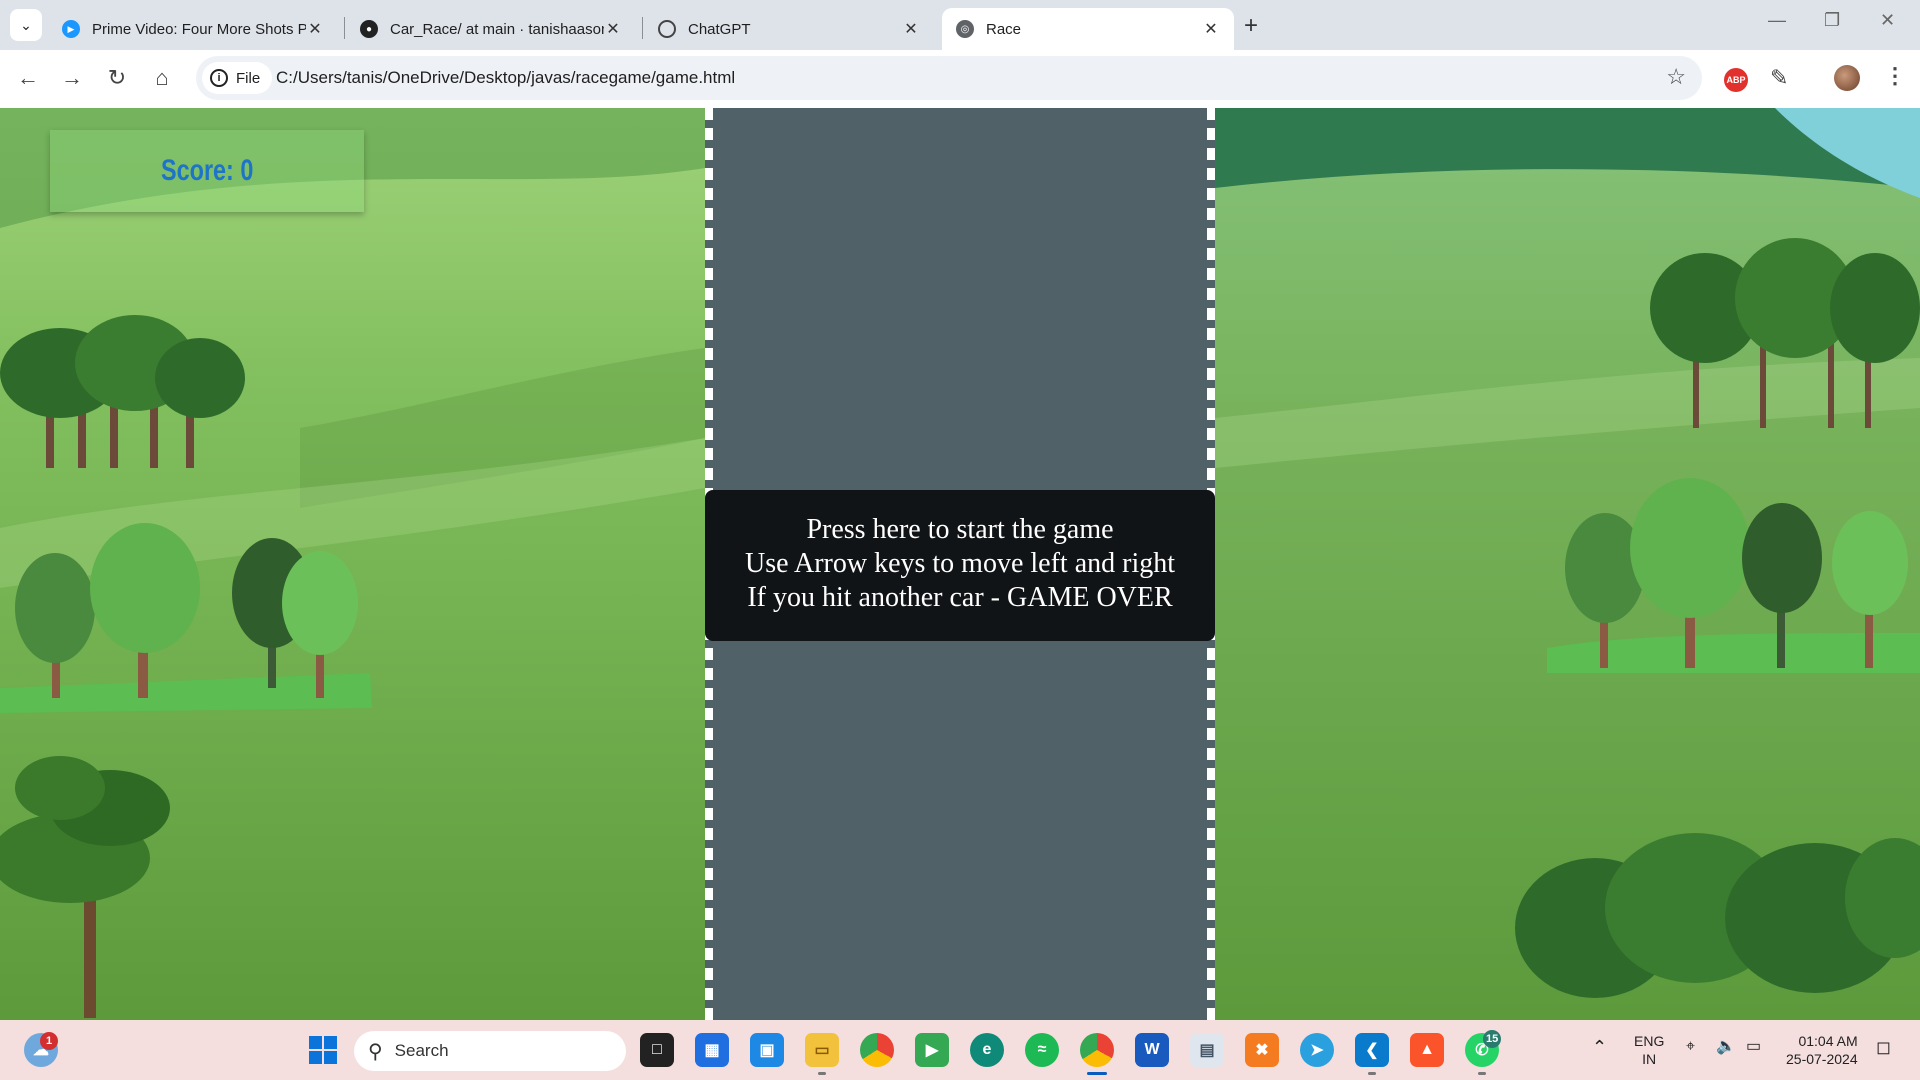  I want to click on back-button: ←, so click(28, 78).